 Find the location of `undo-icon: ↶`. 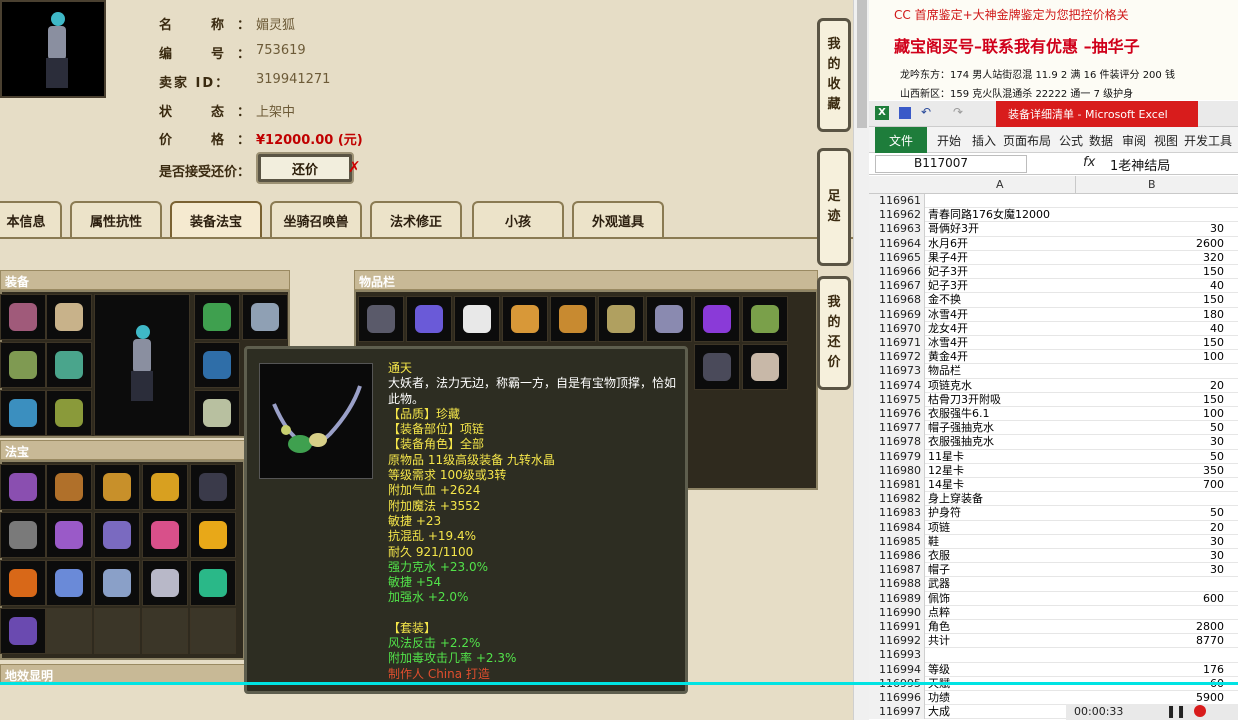

undo-icon: ↶ is located at coordinates (926, 112).